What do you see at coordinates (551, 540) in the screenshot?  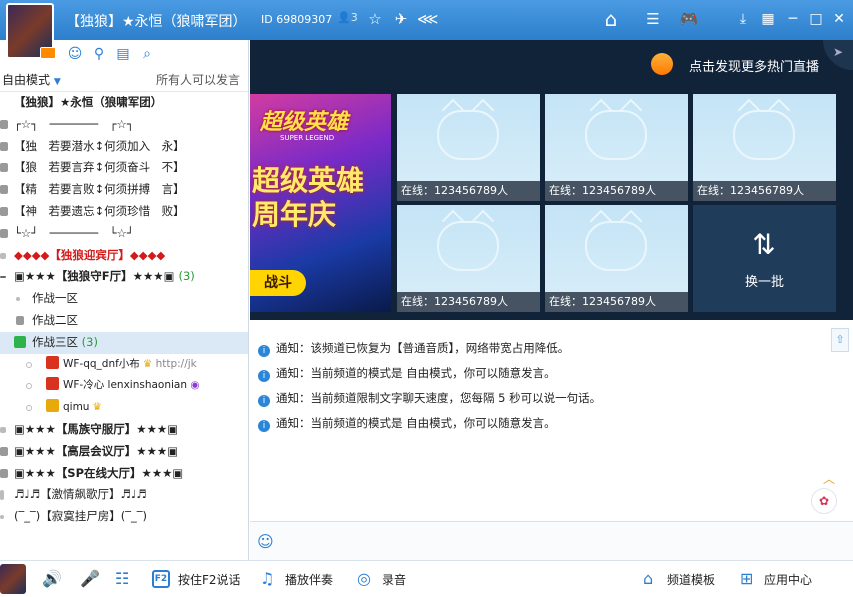 I see `chat-input-bar: ☺` at bounding box center [551, 540].